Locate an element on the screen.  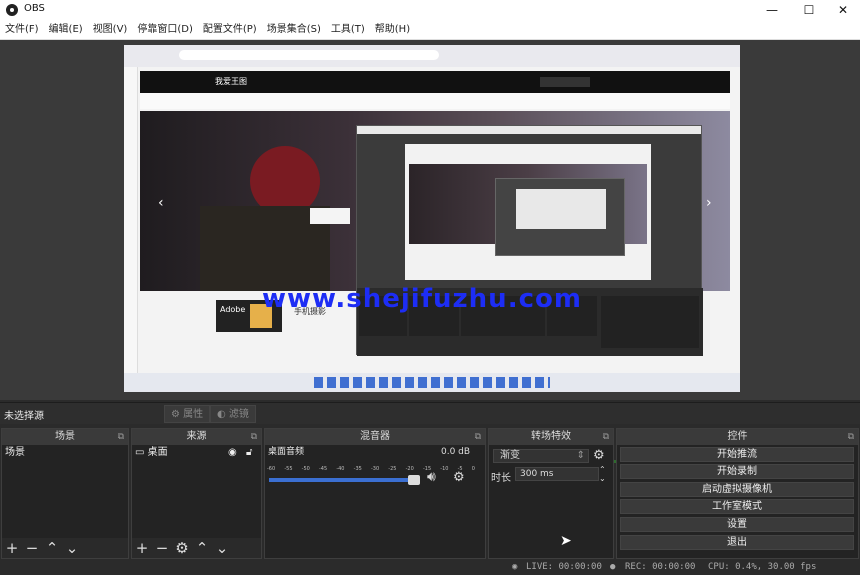
add-scene-button: + is located at coordinates (12, 548).